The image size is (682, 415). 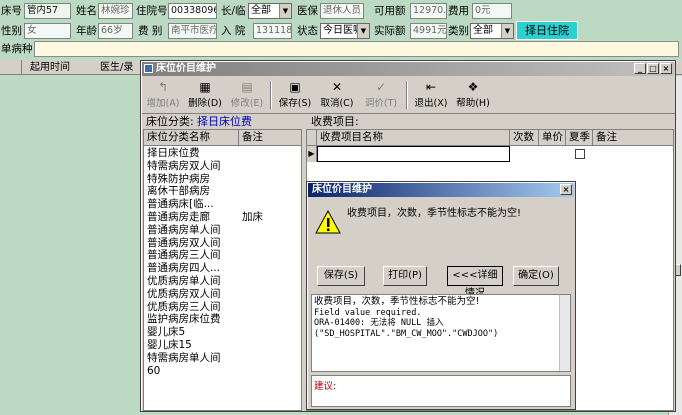 I want to click on category-row: 监护病房床位费, so click(x=222, y=319).